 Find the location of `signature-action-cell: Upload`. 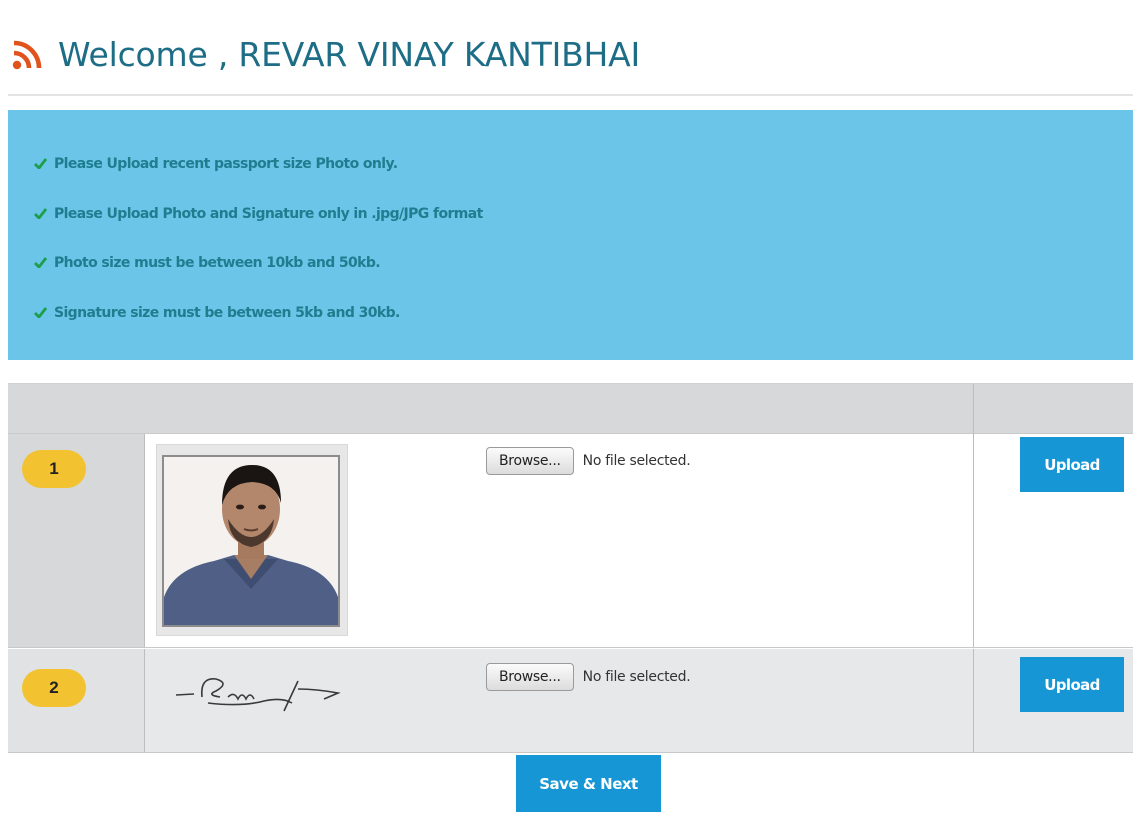

signature-action-cell: Upload is located at coordinates (1053, 700).